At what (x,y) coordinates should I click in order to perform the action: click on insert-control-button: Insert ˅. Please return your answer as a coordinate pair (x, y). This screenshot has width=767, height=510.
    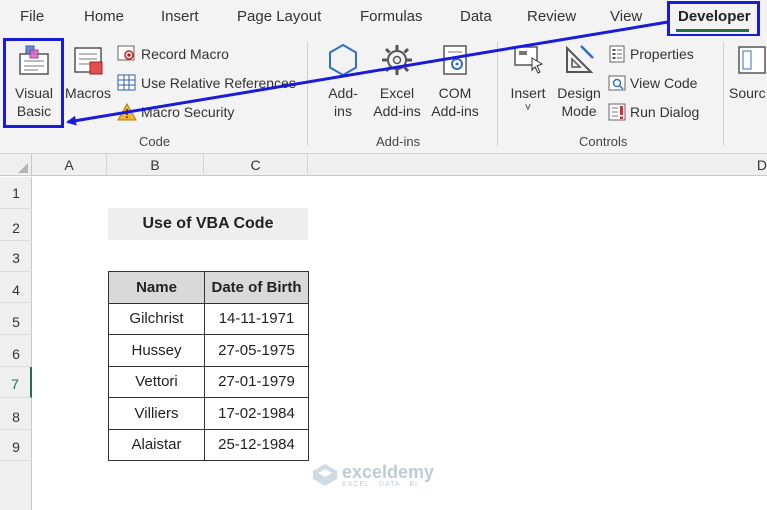
    Looking at the image, I should click on (528, 78).